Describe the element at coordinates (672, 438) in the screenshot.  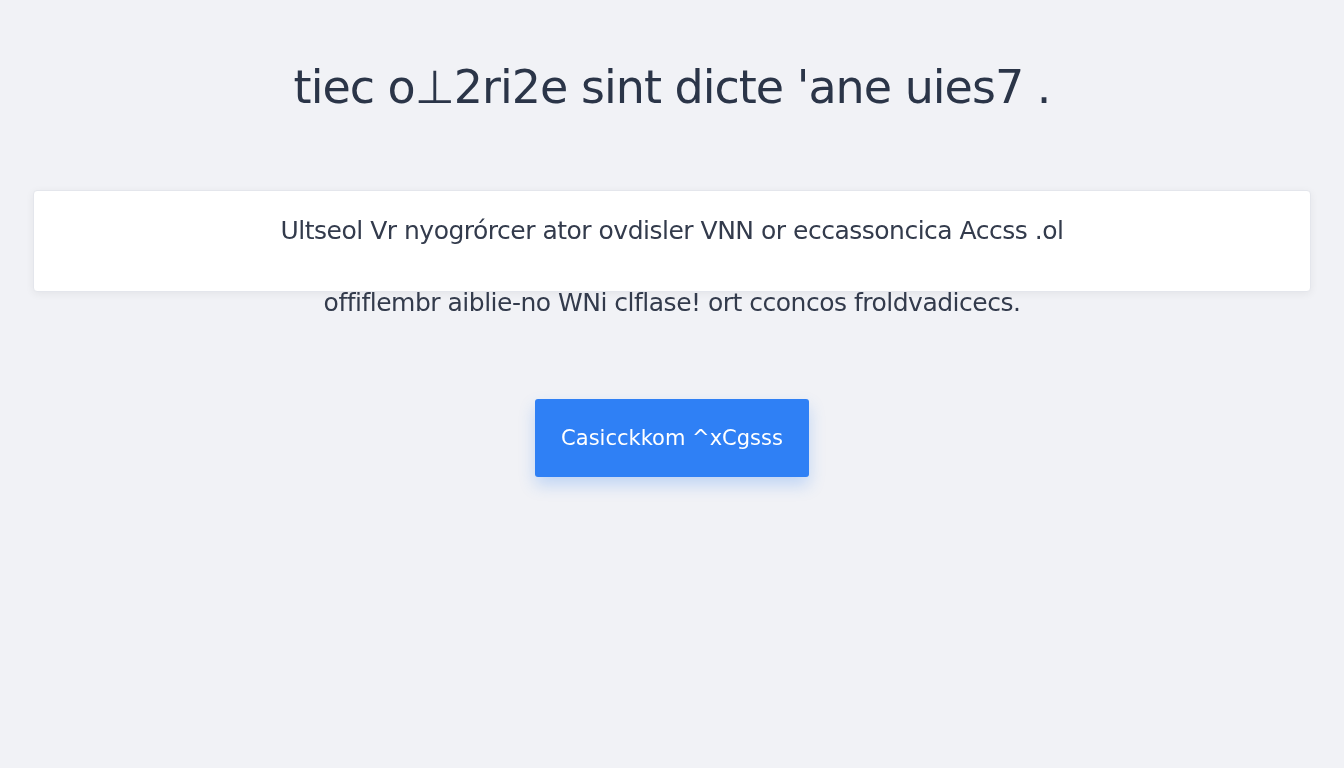
I see `primary-button: Casicckkom ^xCgsss` at that location.